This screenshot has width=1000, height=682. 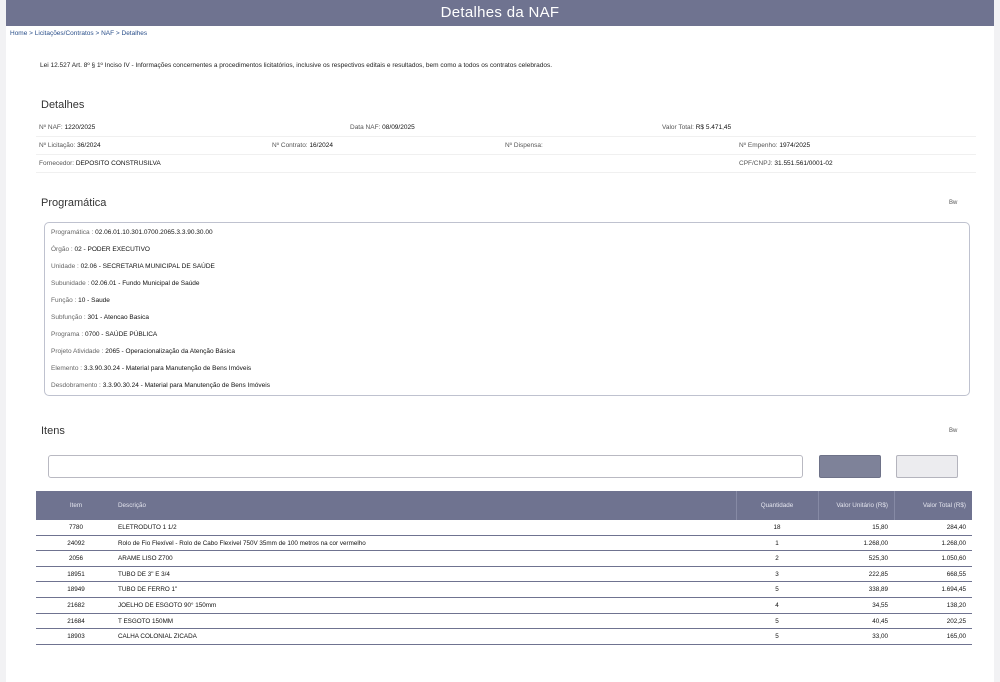 What do you see at coordinates (75, 559) in the screenshot?
I see `cell-item: 2056` at bounding box center [75, 559].